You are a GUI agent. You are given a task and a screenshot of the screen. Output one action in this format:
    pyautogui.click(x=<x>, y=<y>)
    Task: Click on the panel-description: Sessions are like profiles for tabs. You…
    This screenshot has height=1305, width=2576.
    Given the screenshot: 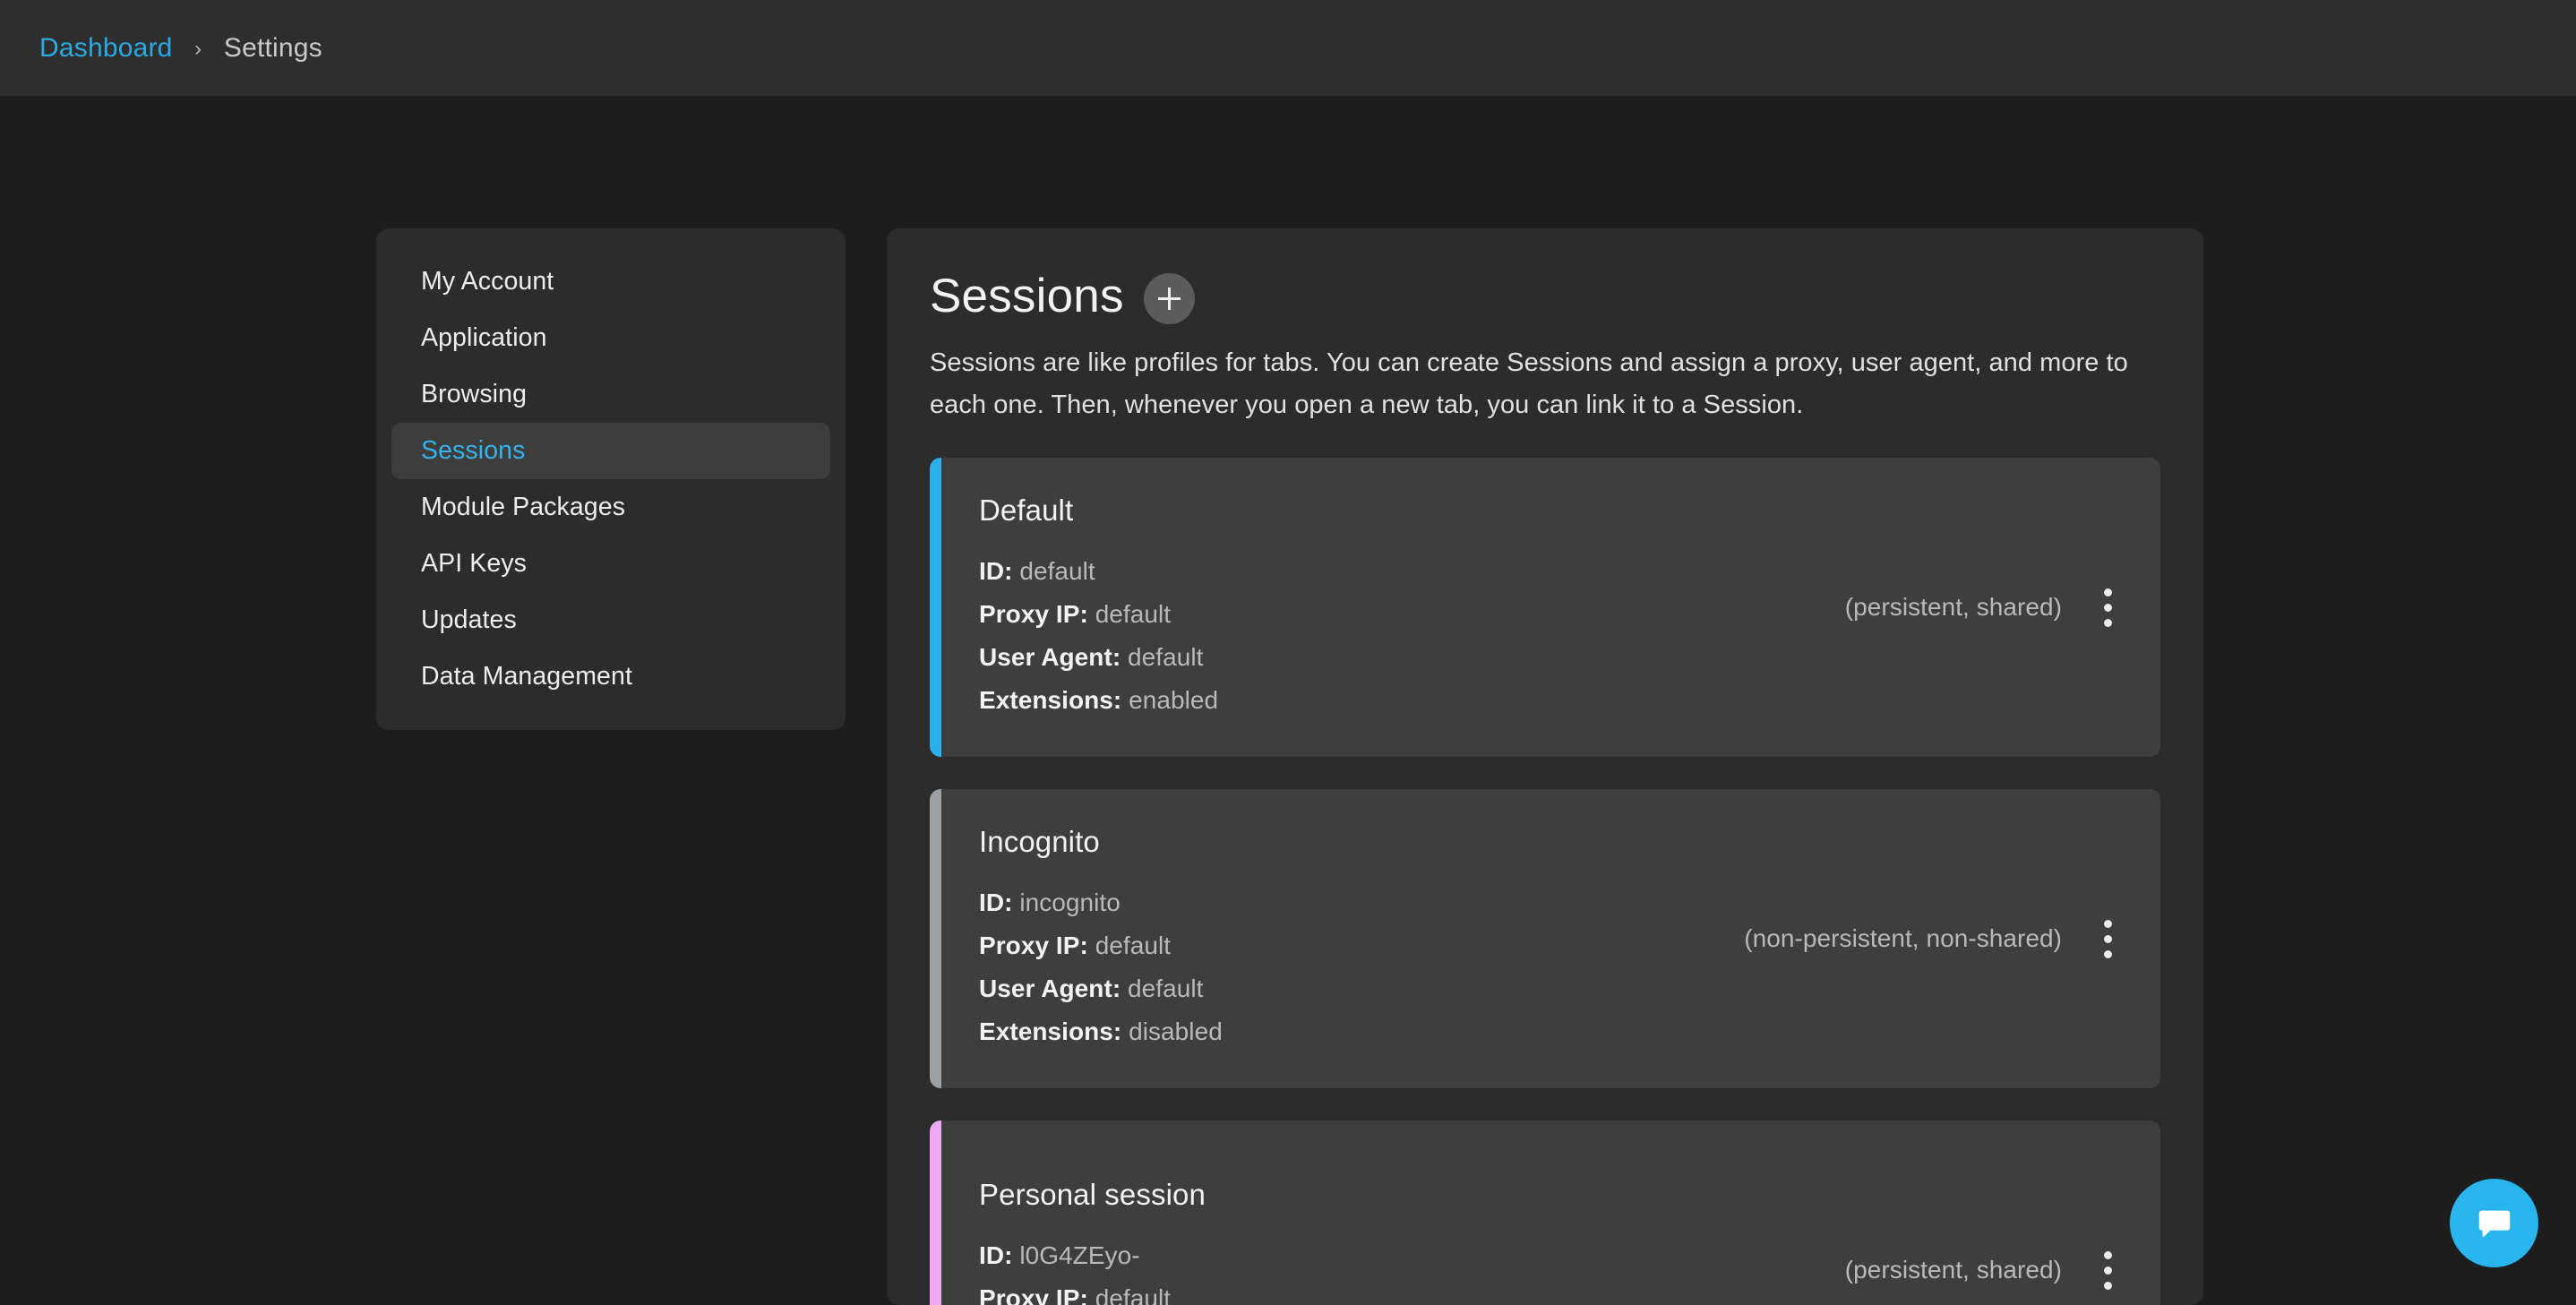 What is the action you would take?
    pyautogui.click(x=1529, y=383)
    